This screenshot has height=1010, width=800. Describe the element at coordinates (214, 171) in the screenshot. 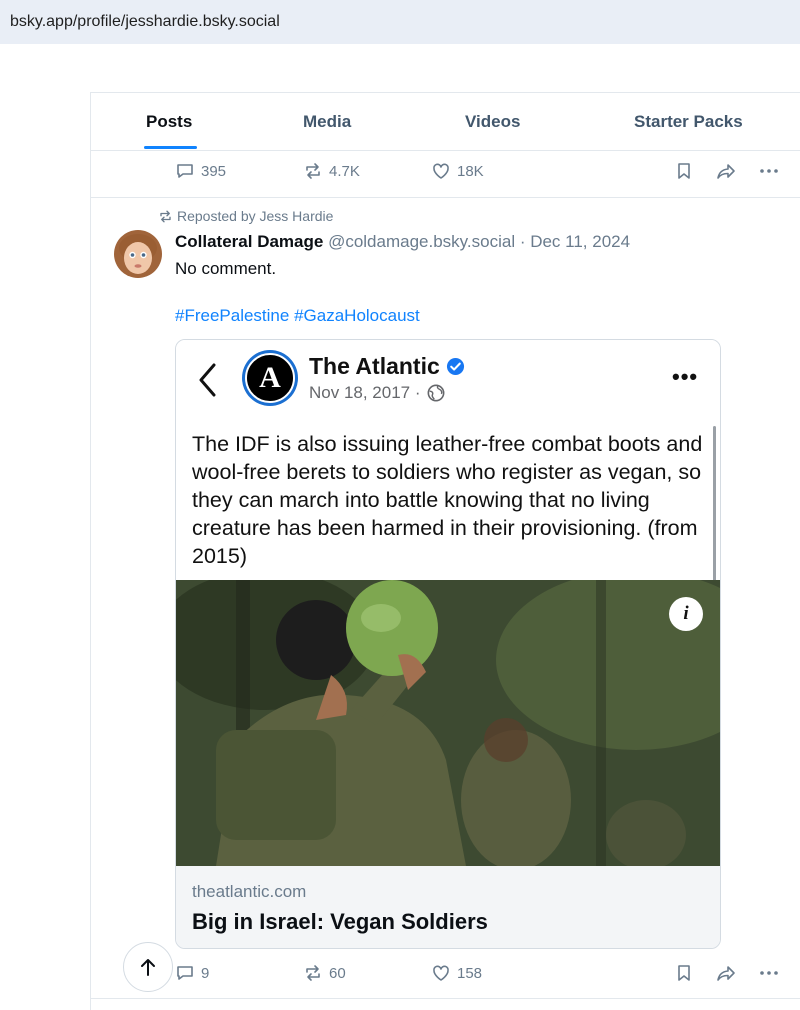

I see `reply-count: 395` at that location.